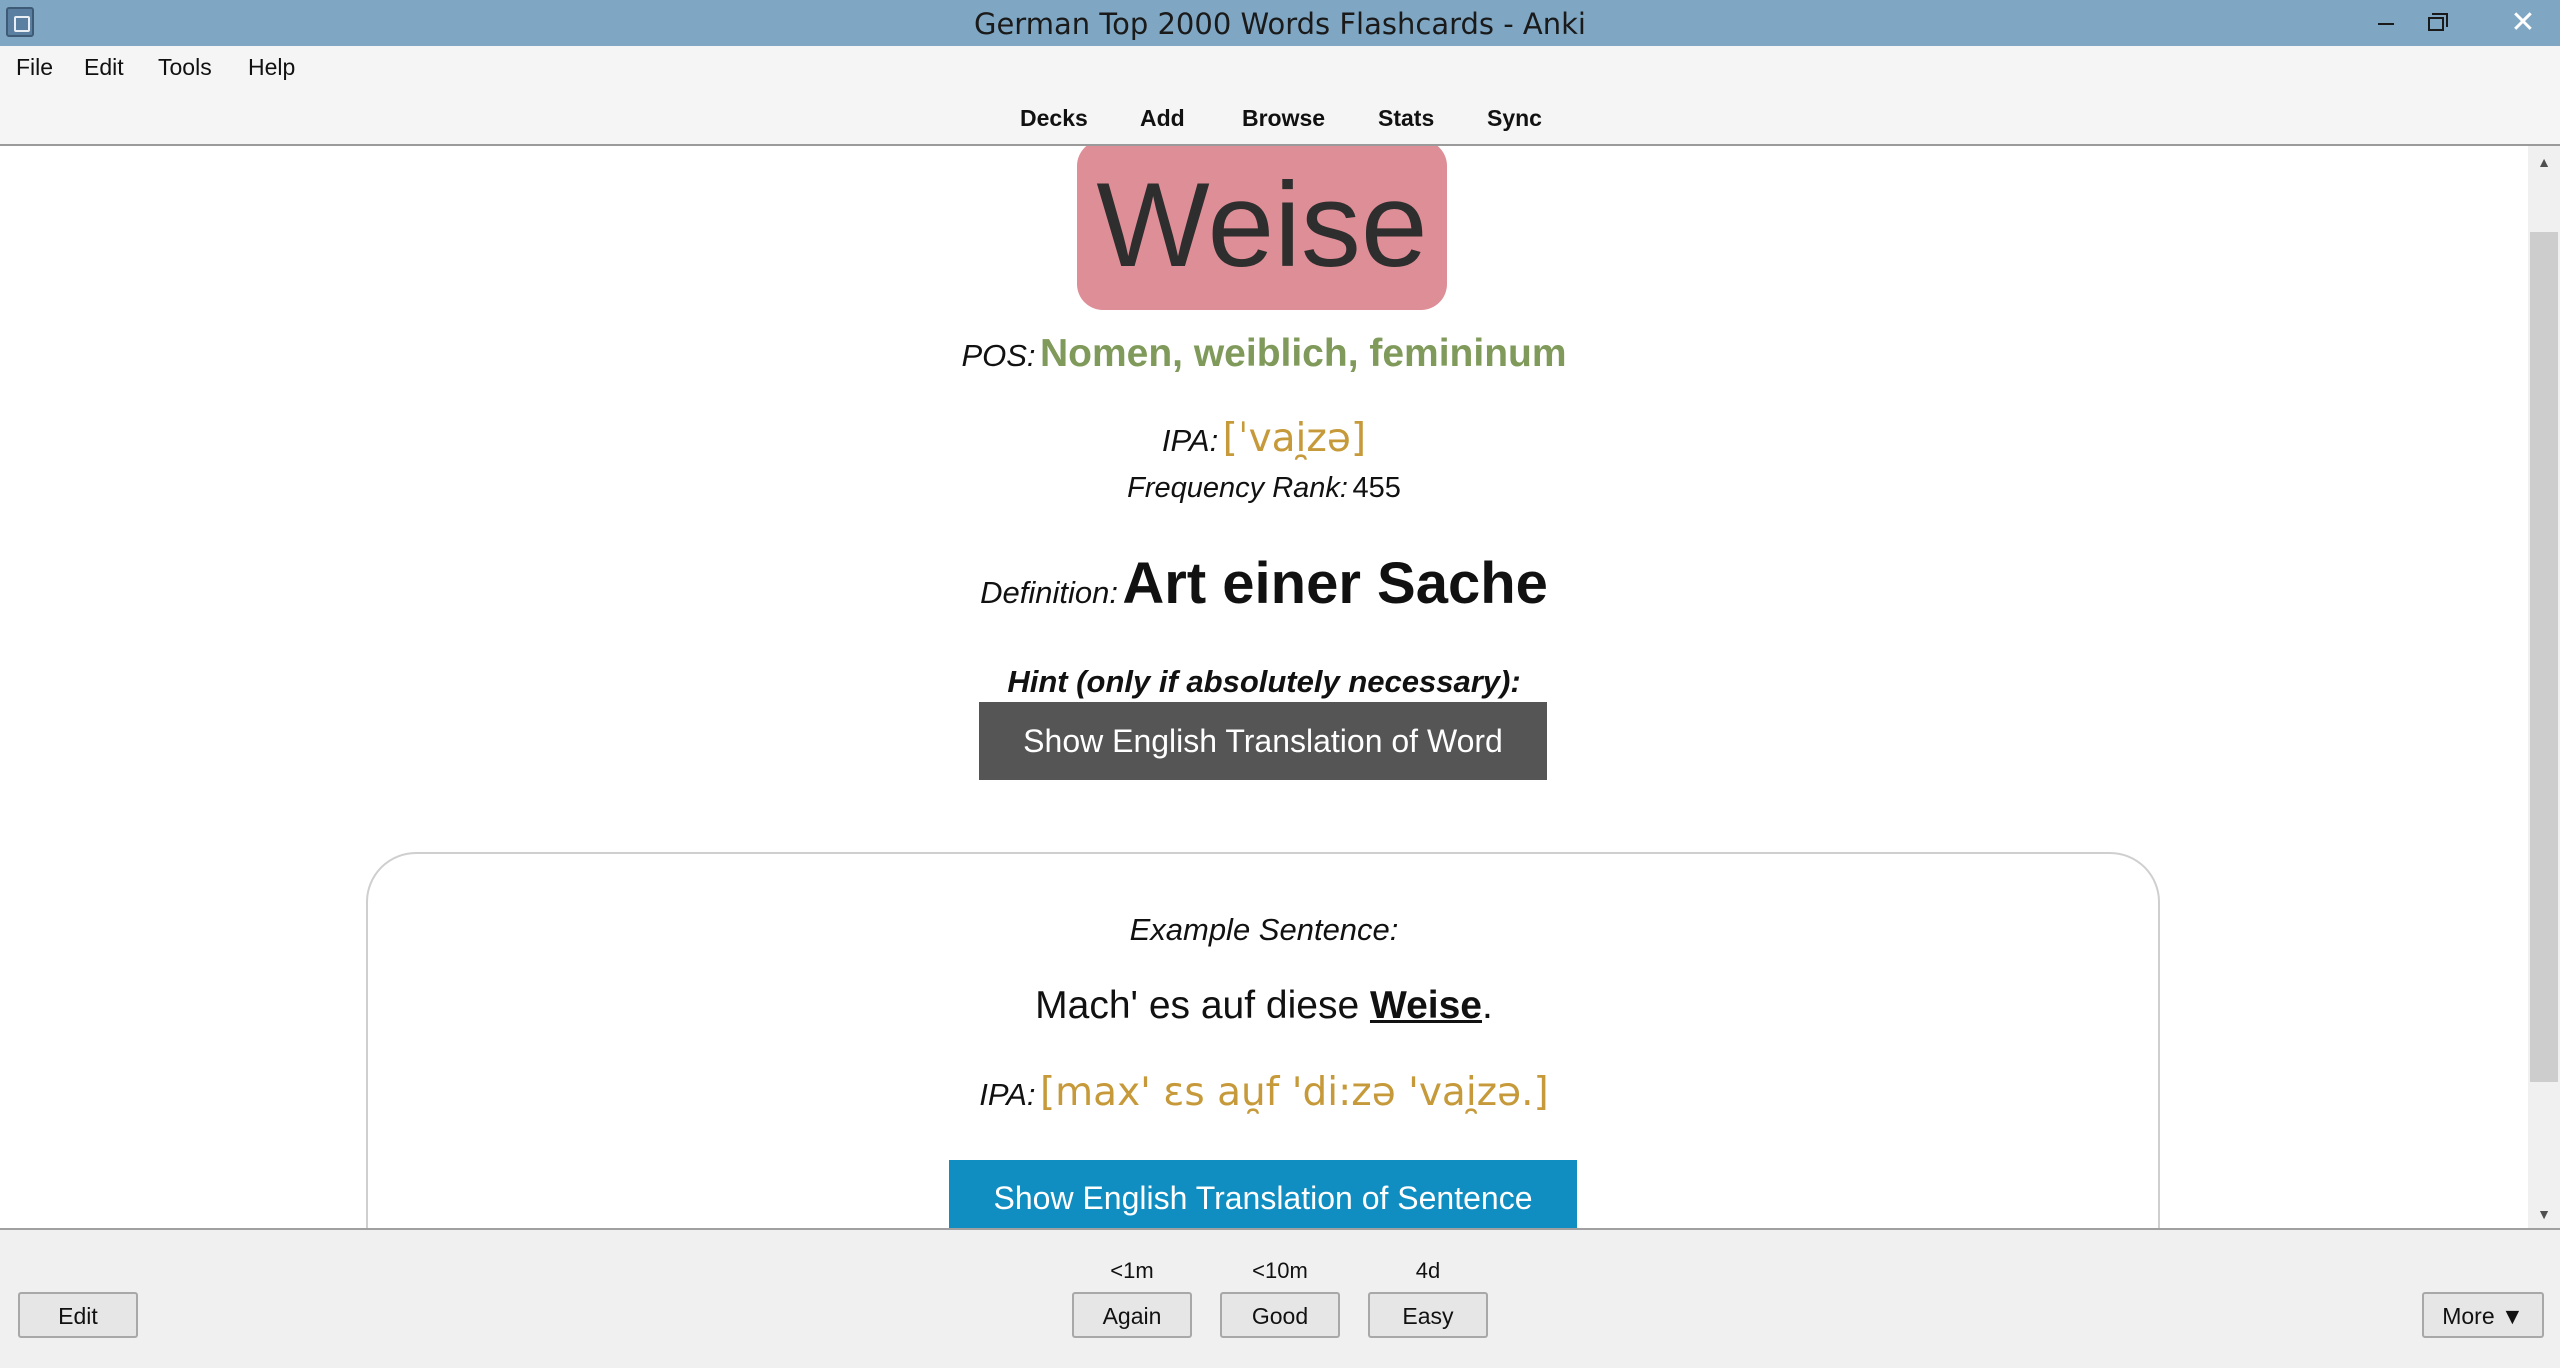  Describe the element at coordinates (1054, 116) in the screenshot. I see `decks-link: Decks` at that location.